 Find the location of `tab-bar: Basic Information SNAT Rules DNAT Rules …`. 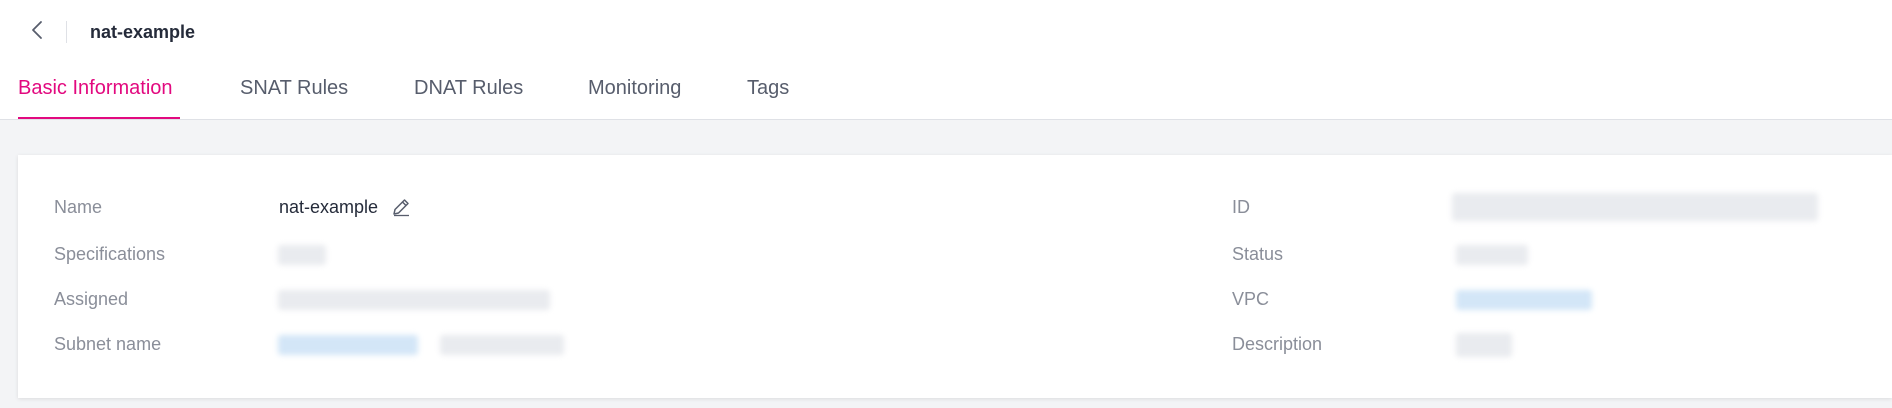

tab-bar: Basic Information SNAT Rules DNAT Rules … is located at coordinates (946, 92).